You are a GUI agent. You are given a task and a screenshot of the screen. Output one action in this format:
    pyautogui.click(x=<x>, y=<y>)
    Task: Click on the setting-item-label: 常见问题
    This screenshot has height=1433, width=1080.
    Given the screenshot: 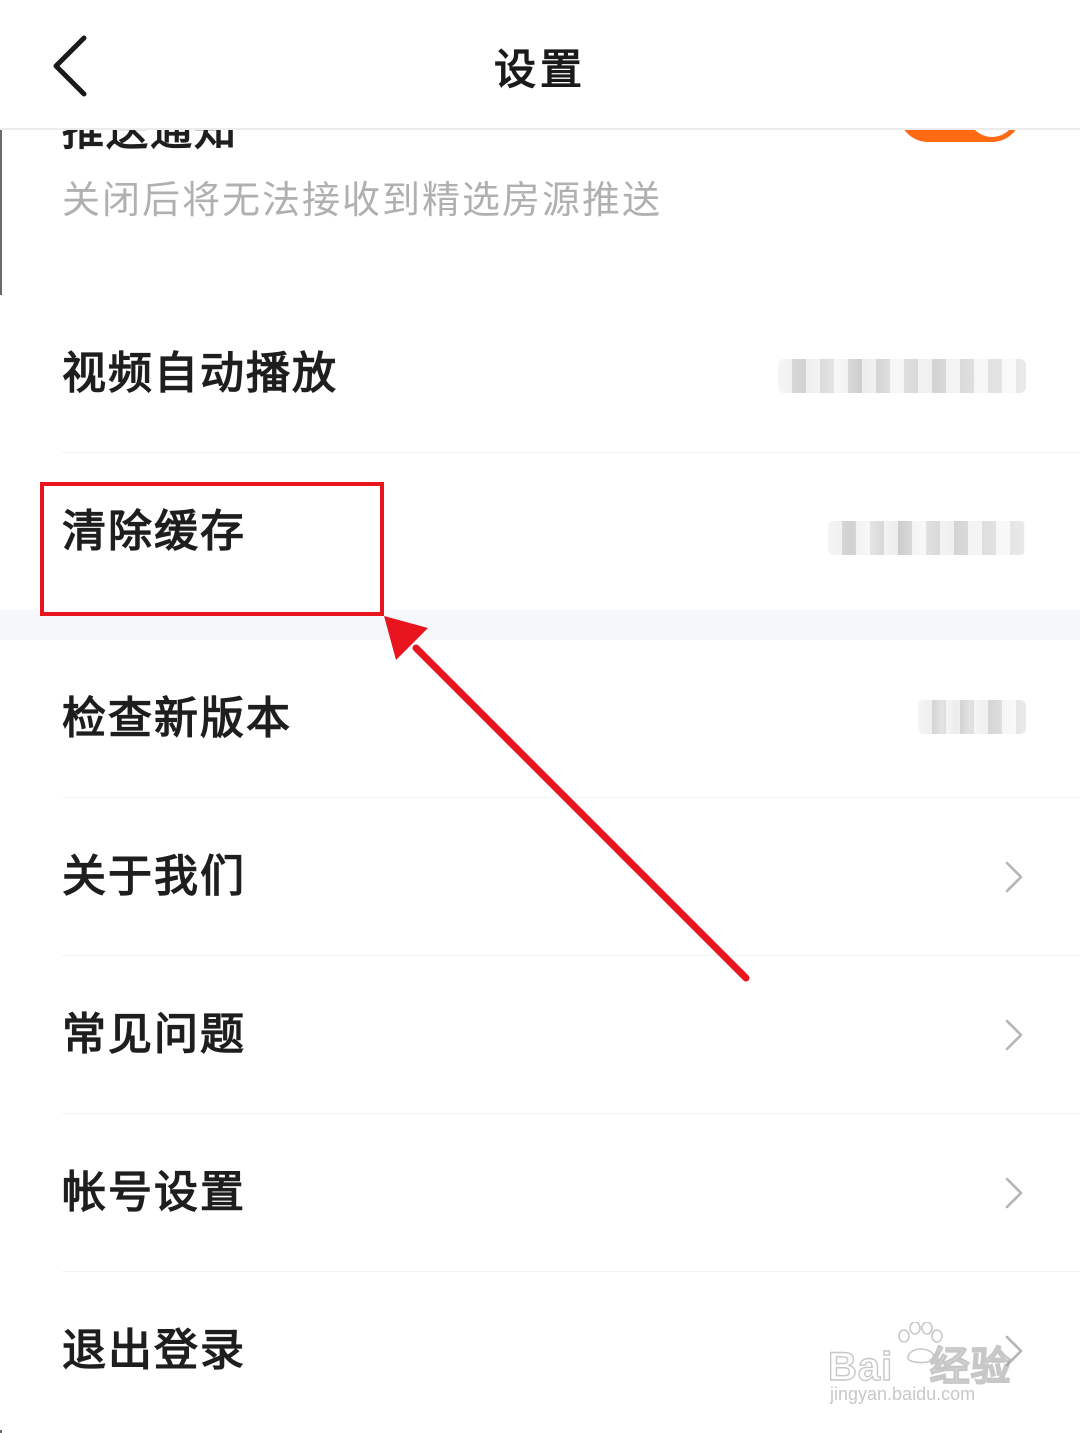 What is the action you would take?
    pyautogui.click(x=154, y=1034)
    